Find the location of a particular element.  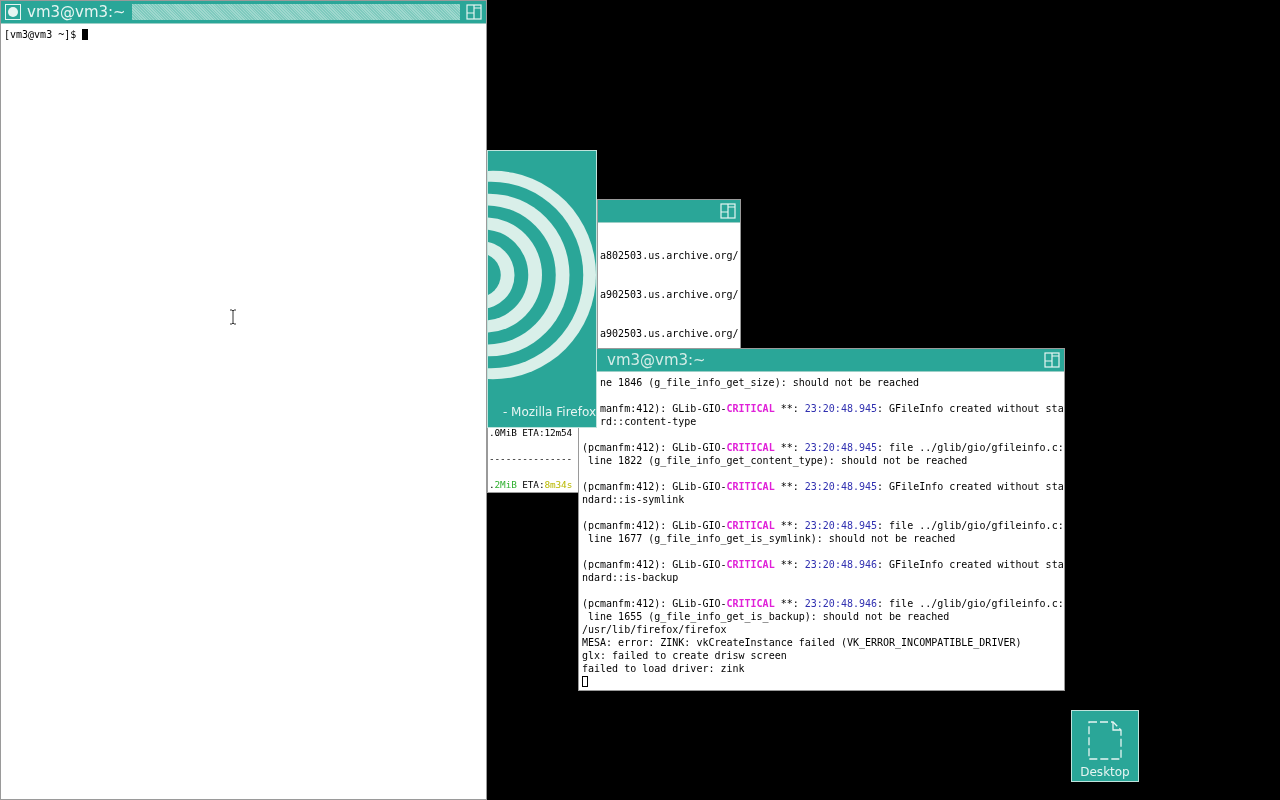

terminal-output-line: rd::content-type is located at coordinates (648, 421).